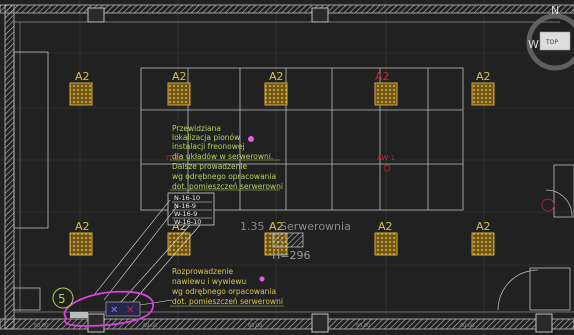 The height and width of the screenshot is (335, 574). I want to click on svg-text: W-16-9, so click(185, 214).